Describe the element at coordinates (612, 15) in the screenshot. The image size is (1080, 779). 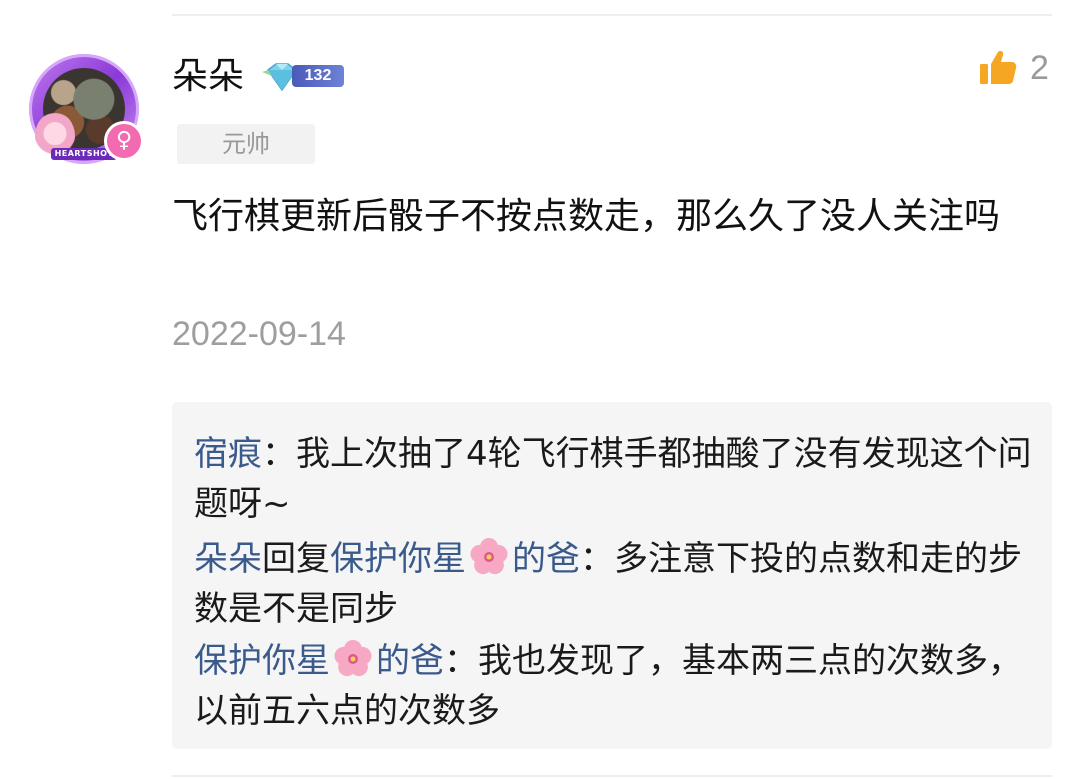
I see `top-divider` at that location.